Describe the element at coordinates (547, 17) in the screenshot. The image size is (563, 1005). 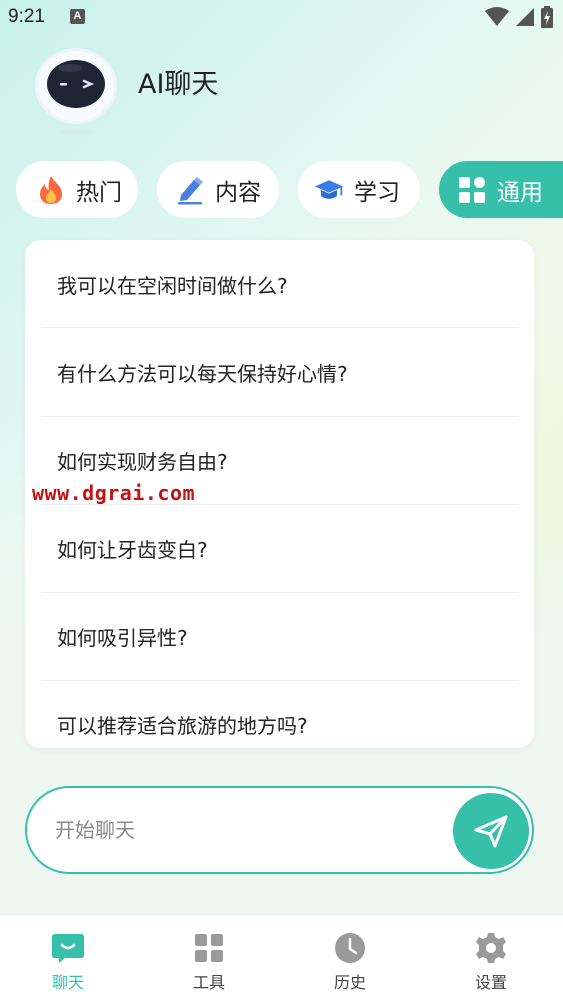
I see `battery-icon` at that location.